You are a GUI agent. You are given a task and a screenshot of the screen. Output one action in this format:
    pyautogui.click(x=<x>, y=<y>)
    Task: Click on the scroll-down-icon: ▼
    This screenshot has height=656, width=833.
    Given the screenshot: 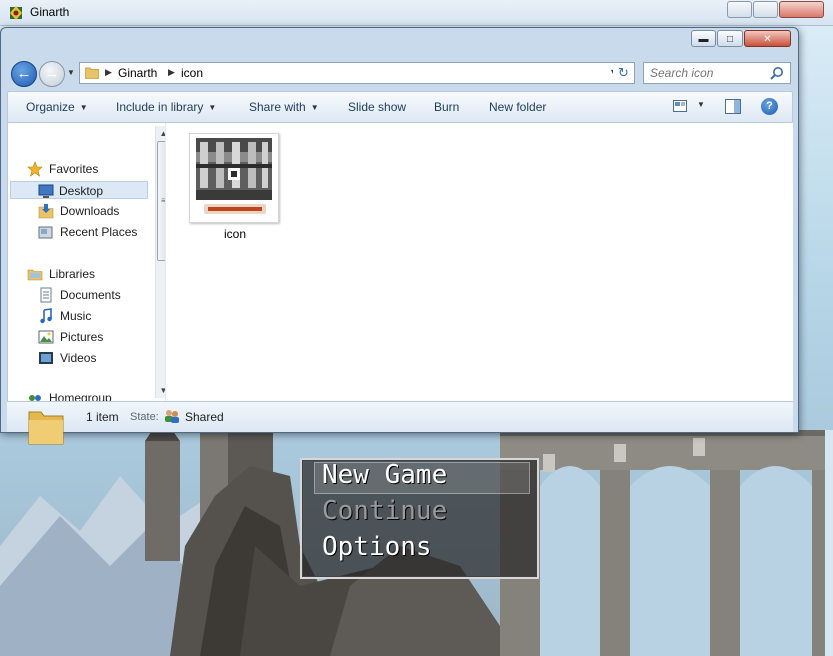 What is the action you would take?
    pyautogui.click(x=160, y=390)
    